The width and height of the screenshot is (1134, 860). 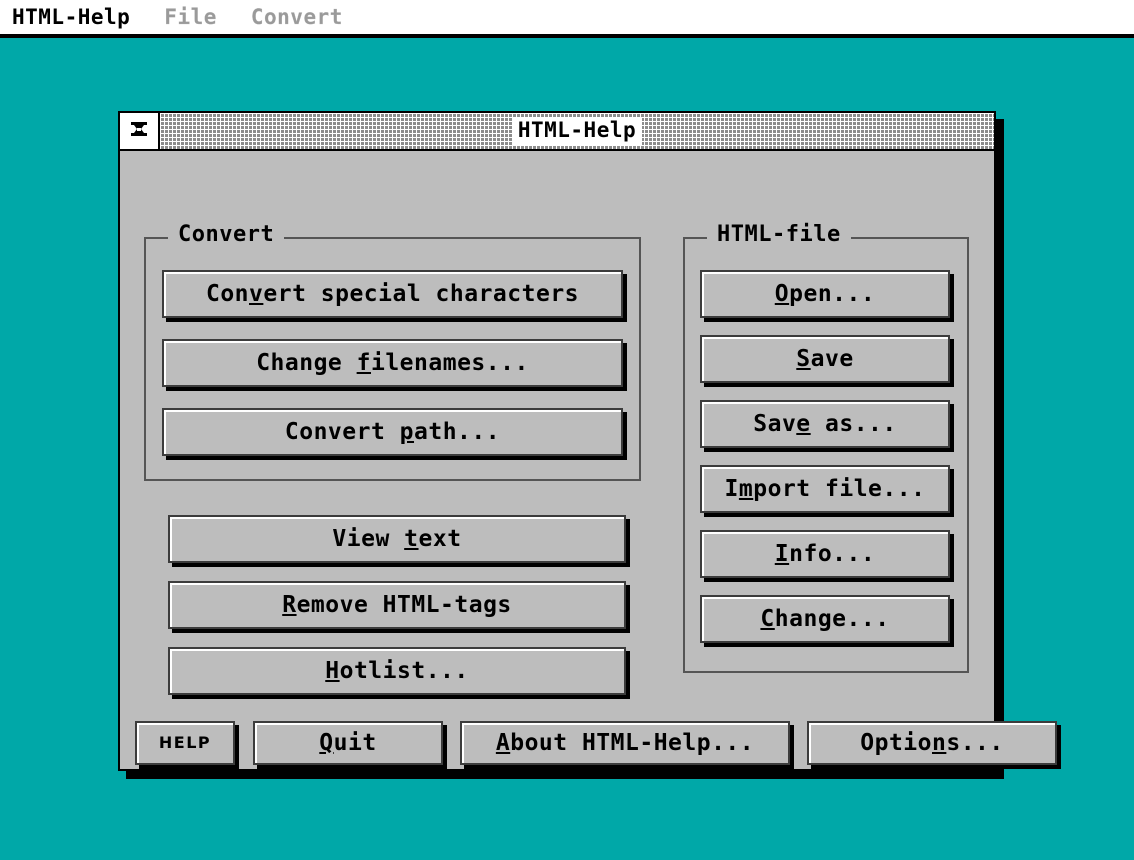 What do you see at coordinates (779, 235) in the screenshot?
I see `group-html-file-label: HTML-file` at bounding box center [779, 235].